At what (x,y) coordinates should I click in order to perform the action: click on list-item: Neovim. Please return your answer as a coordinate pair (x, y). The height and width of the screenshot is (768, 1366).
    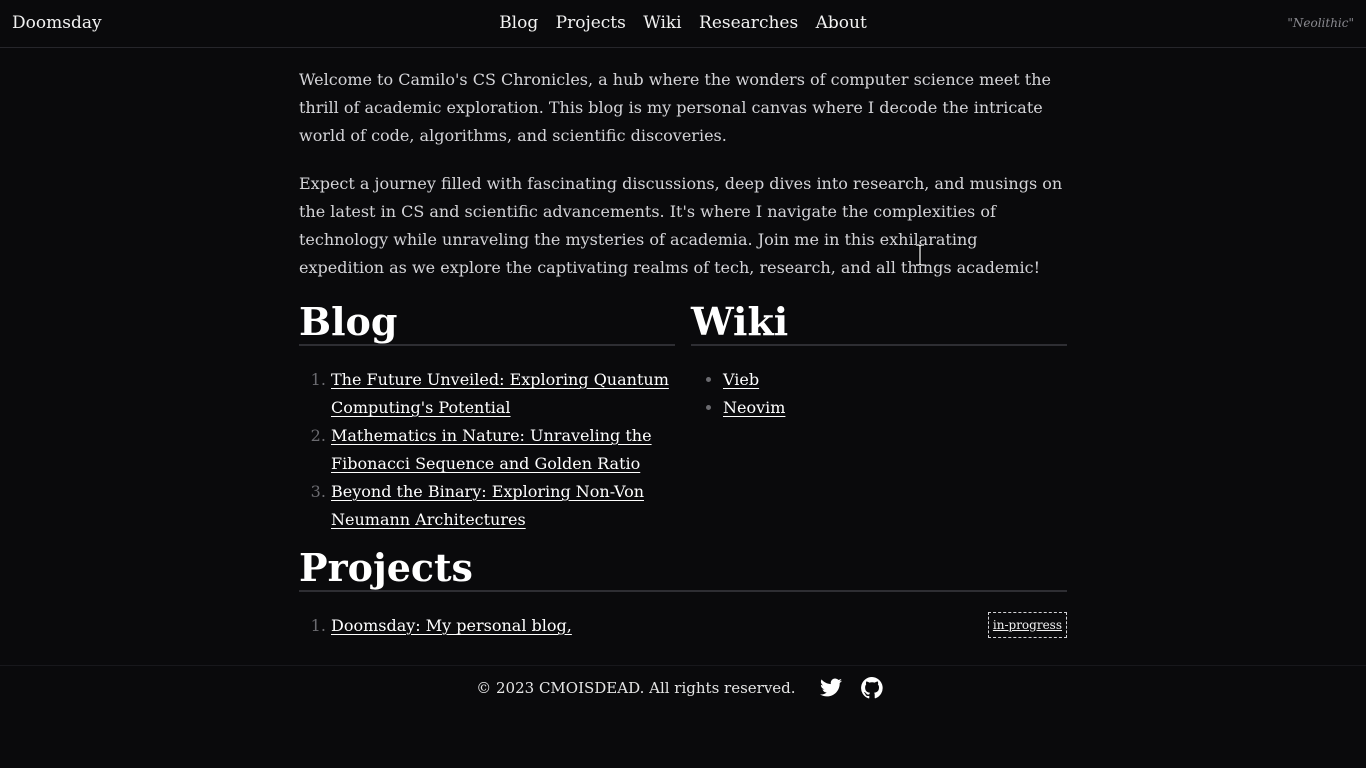
    Looking at the image, I should click on (895, 408).